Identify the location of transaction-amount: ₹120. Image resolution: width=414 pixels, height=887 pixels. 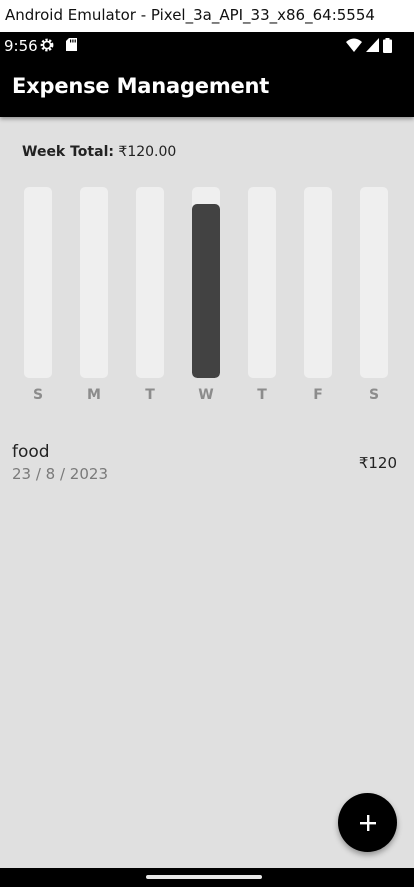
(377, 463).